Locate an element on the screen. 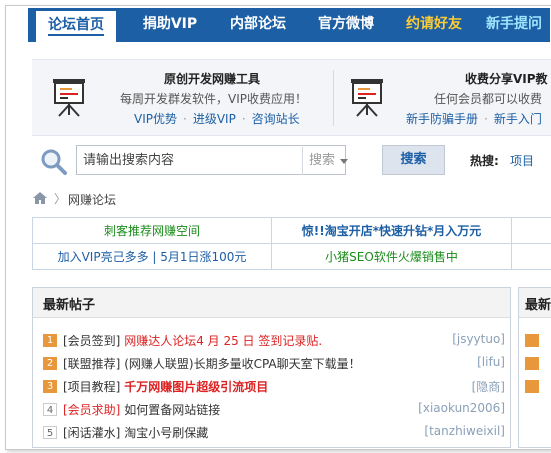 This screenshot has height=453, width=551. post-rank-badge: 1 is located at coordinates (50, 340).